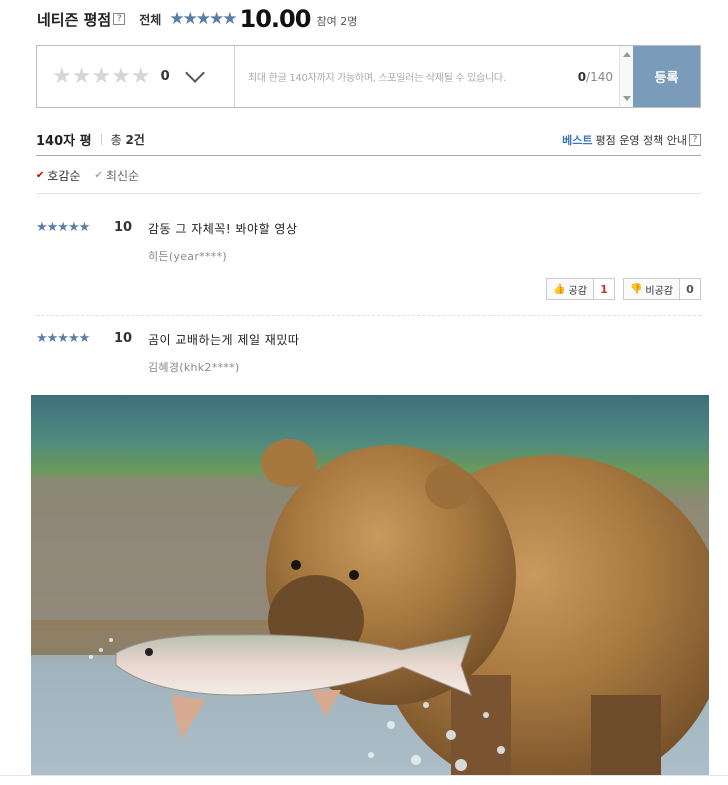 This screenshot has height=785, width=728. Describe the element at coordinates (368, 175) in the screenshot. I see `sort-bar: ✔ 호감순 ✔ 최신순` at that location.